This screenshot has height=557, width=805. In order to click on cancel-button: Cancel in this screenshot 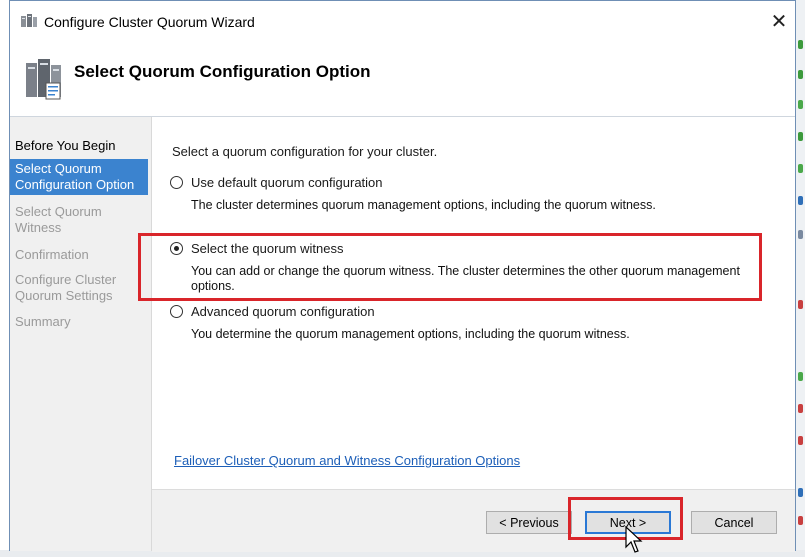, I will do `click(734, 522)`.